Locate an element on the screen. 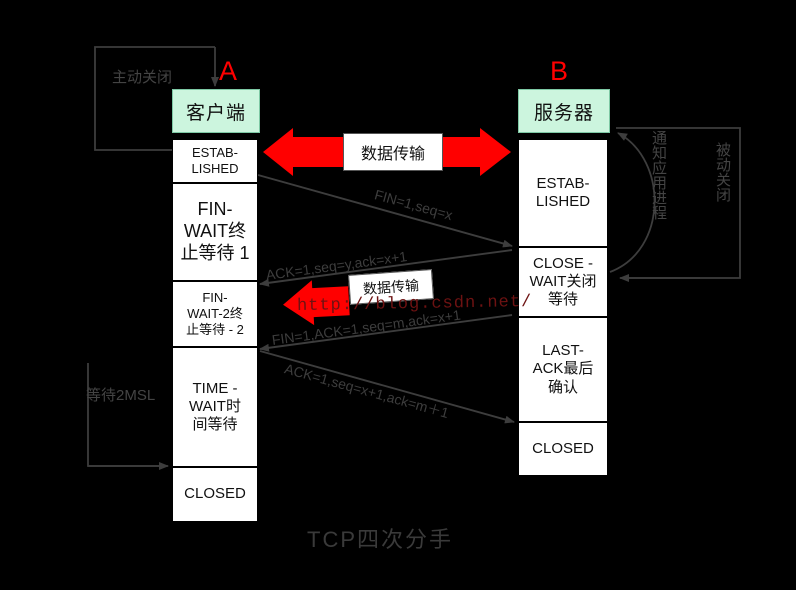  state-line-2: WAIT-2终 is located at coordinates (215, 314).